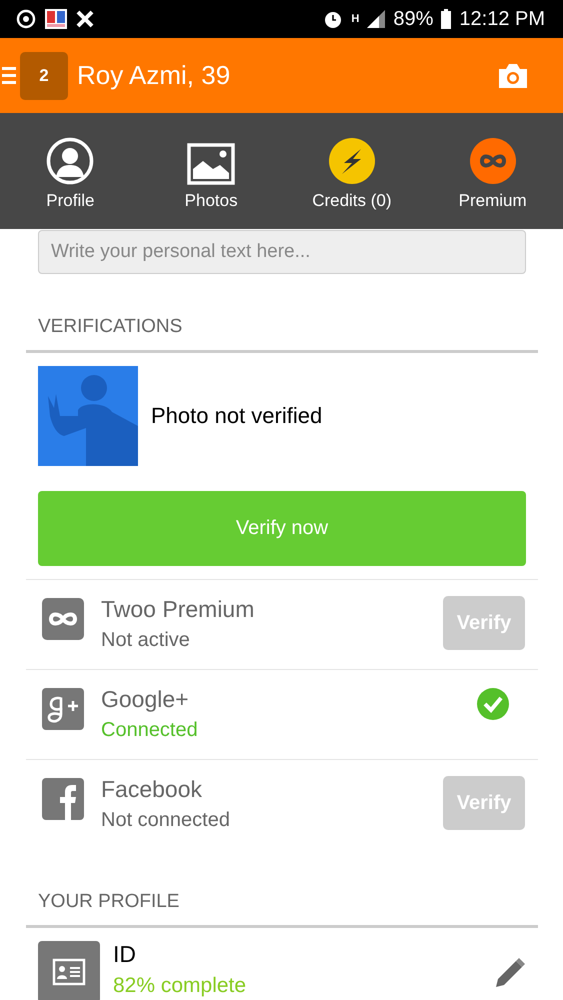  What do you see at coordinates (413, 19) in the screenshot?
I see `battery-percent: 89%` at bounding box center [413, 19].